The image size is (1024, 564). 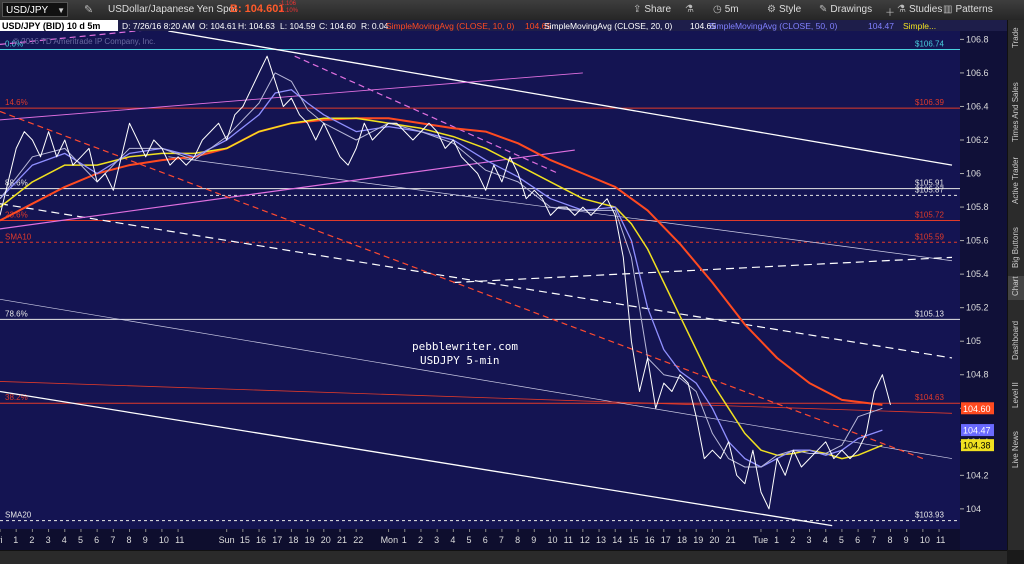 What do you see at coordinates (948, 9) in the screenshot?
I see `bars-icon: ▥` at bounding box center [948, 9].